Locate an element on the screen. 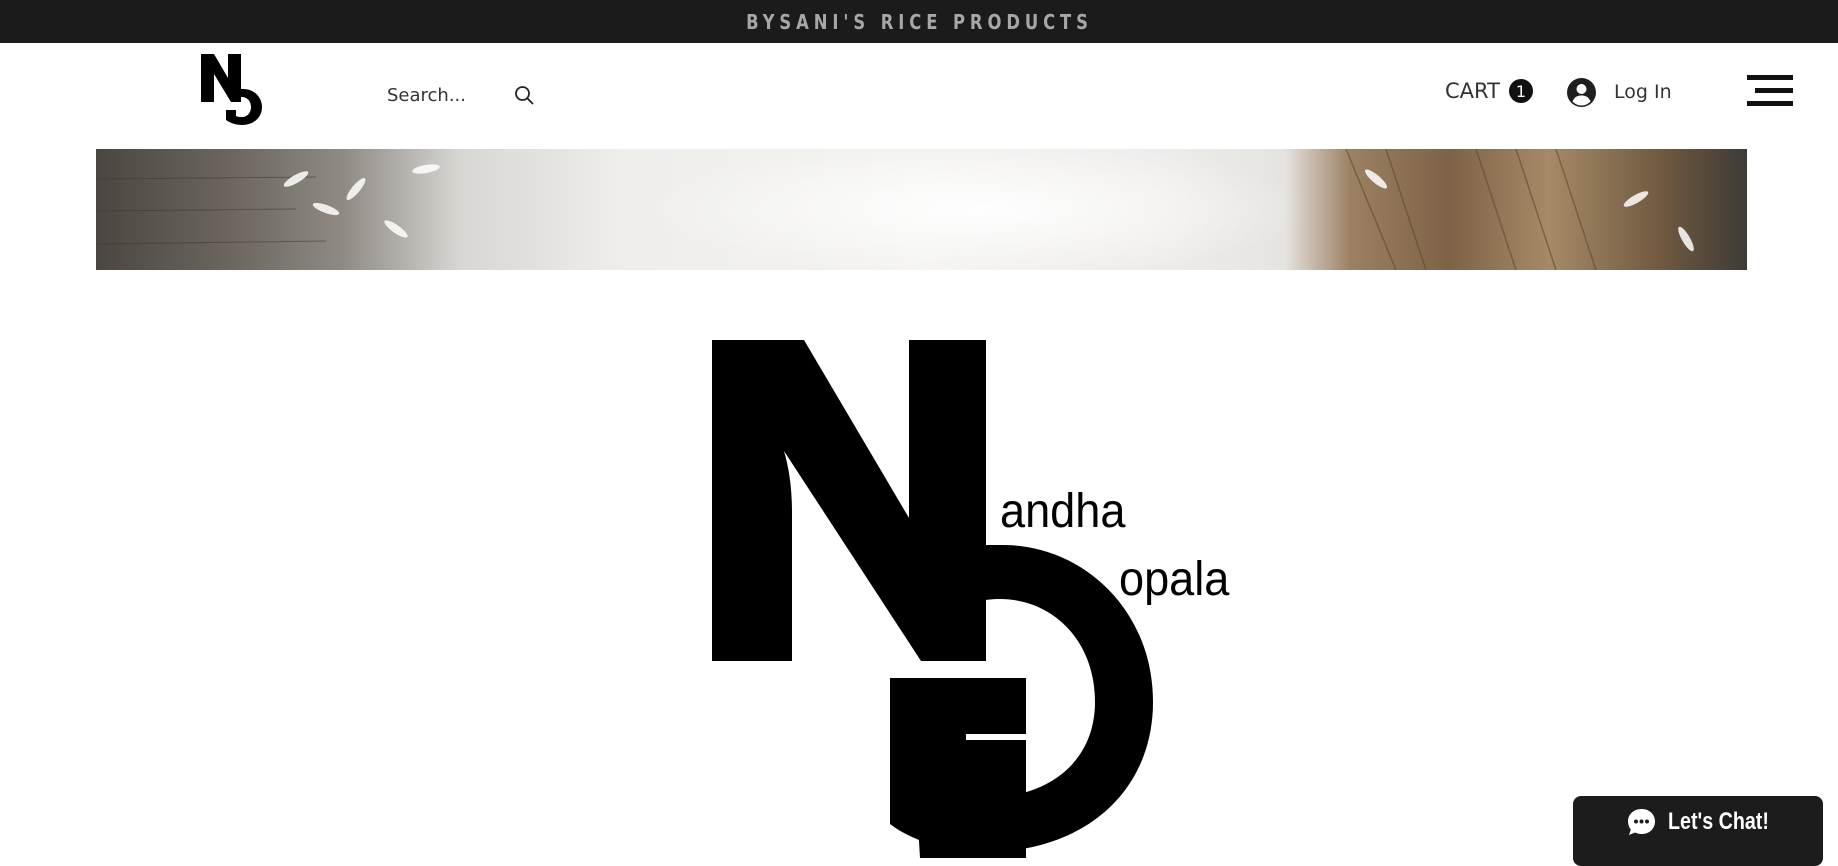 This screenshot has width=1838, height=866. hamburger-menu-icon is located at coordinates (1770, 90).